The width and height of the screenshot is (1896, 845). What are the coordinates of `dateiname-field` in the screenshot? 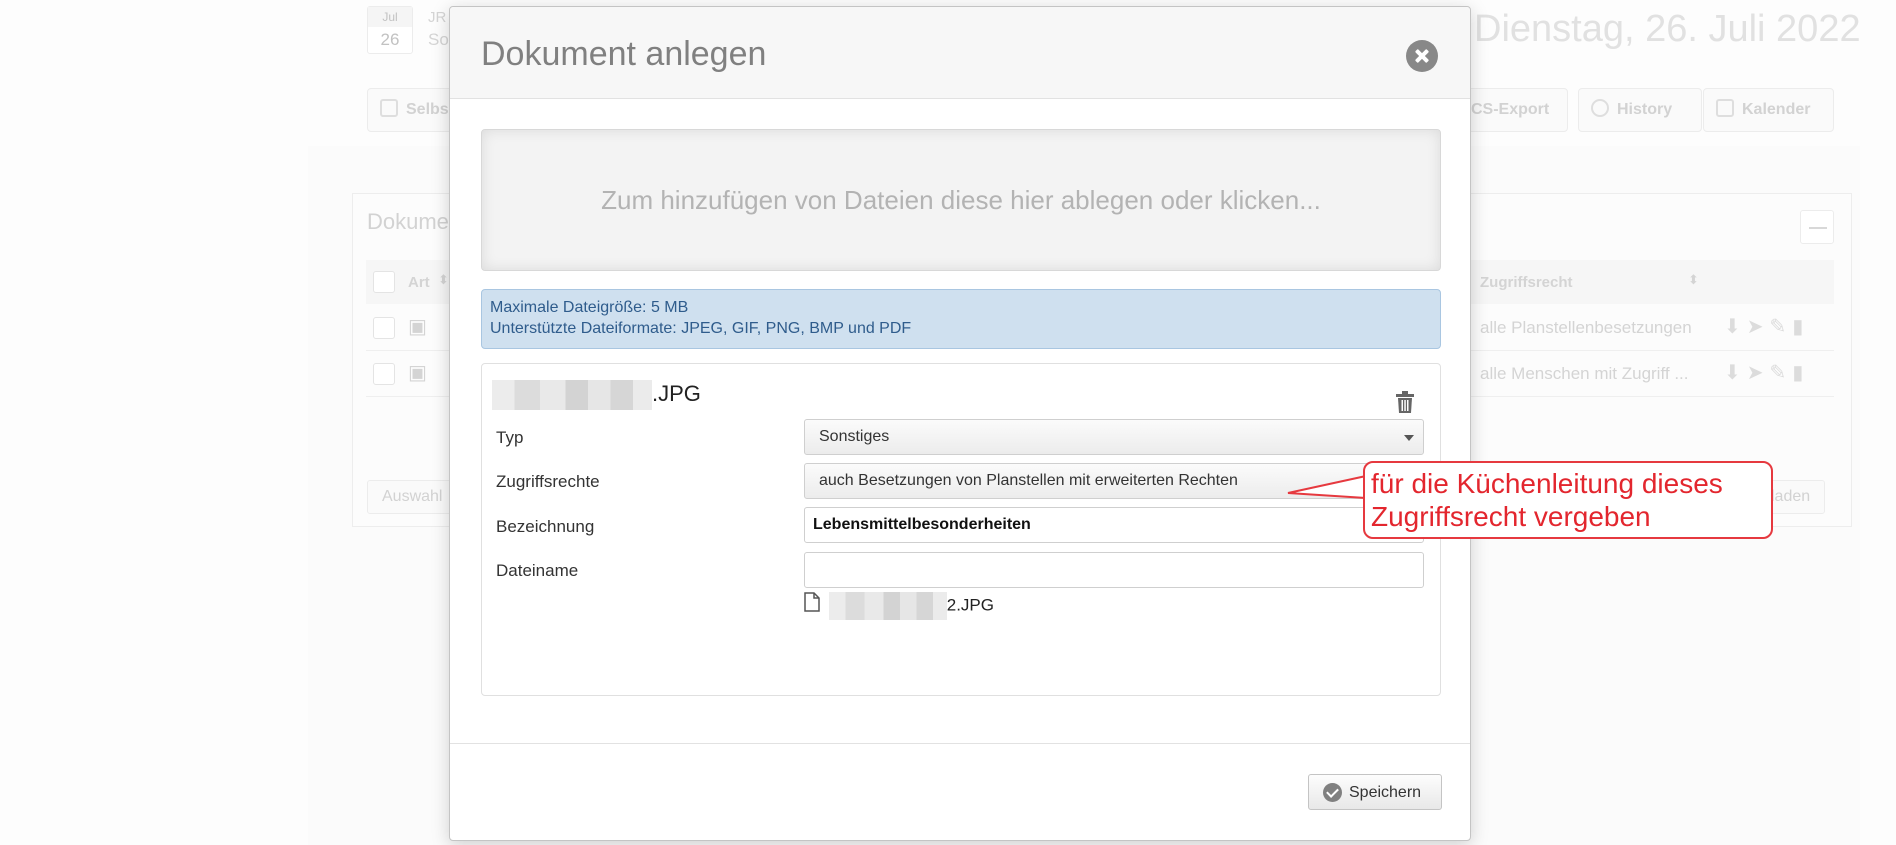 It's located at (1114, 570).